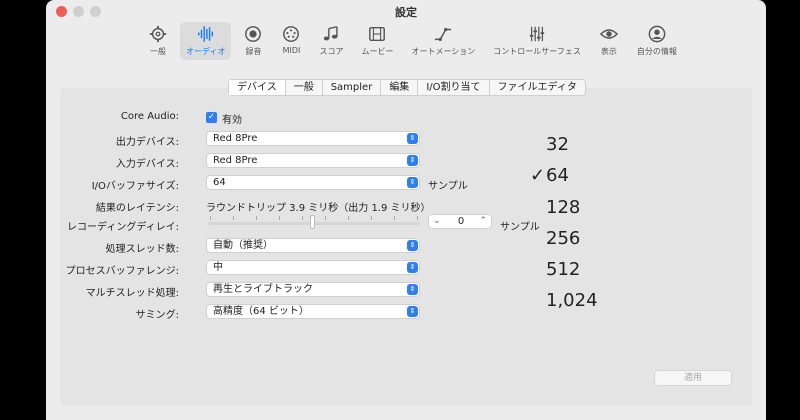  I want to click on section-tabs: デバイス 一般 Sampler 編集 I/O割り当て ファイルエディタ, so click(407, 87).